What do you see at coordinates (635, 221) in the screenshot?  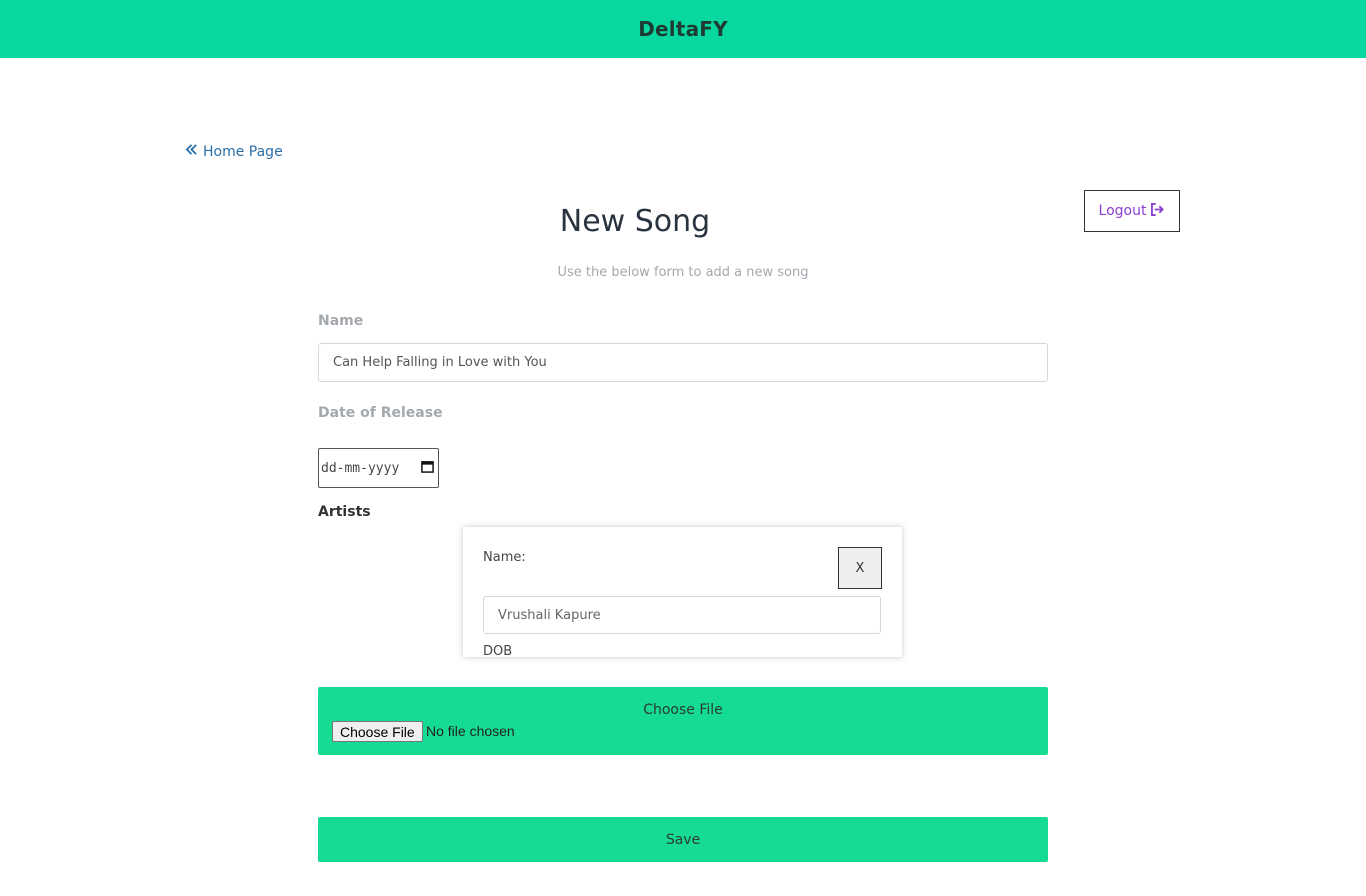 I see `page-title: New Song` at bounding box center [635, 221].